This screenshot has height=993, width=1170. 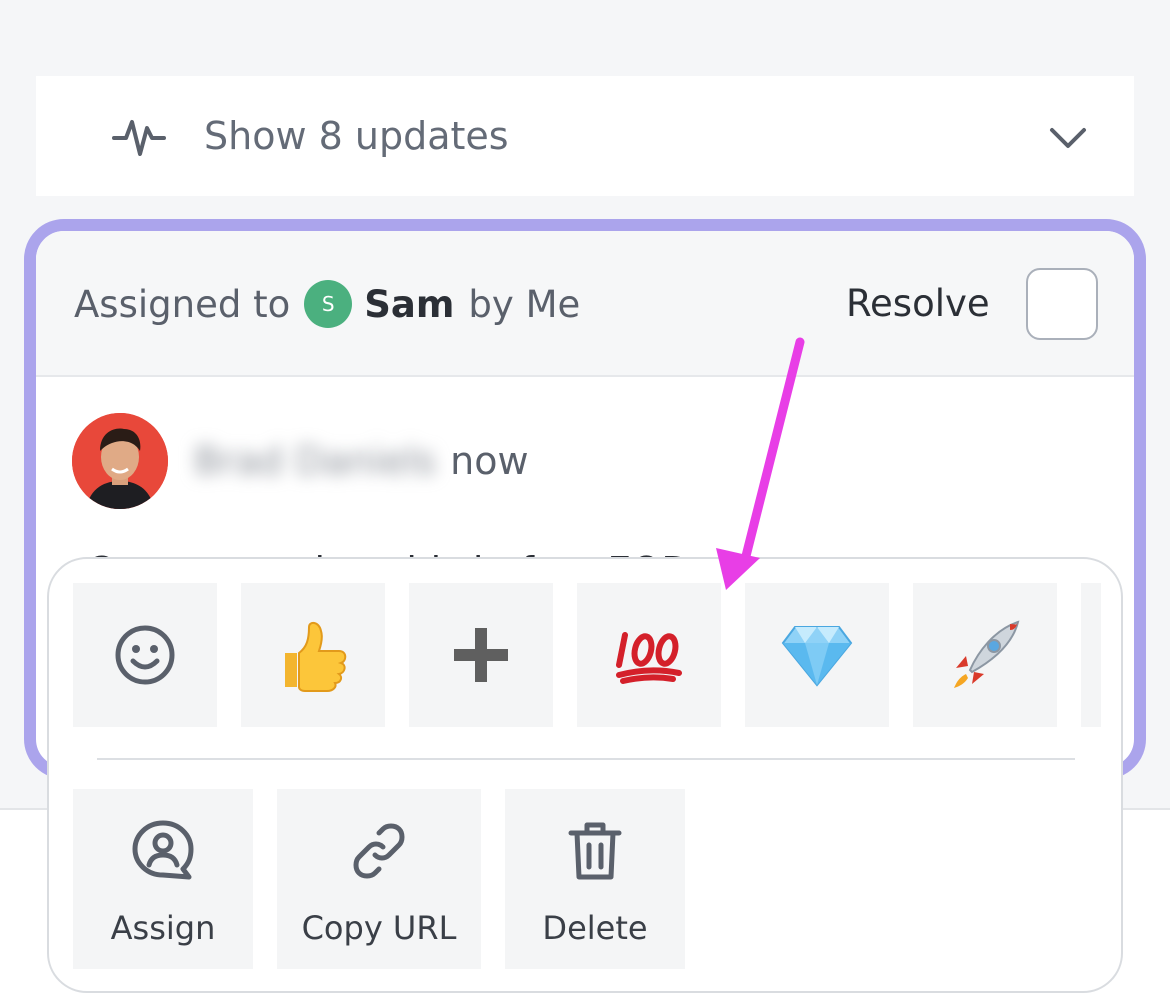 I want to click on hundred-points-icon, so click(x=649, y=658).